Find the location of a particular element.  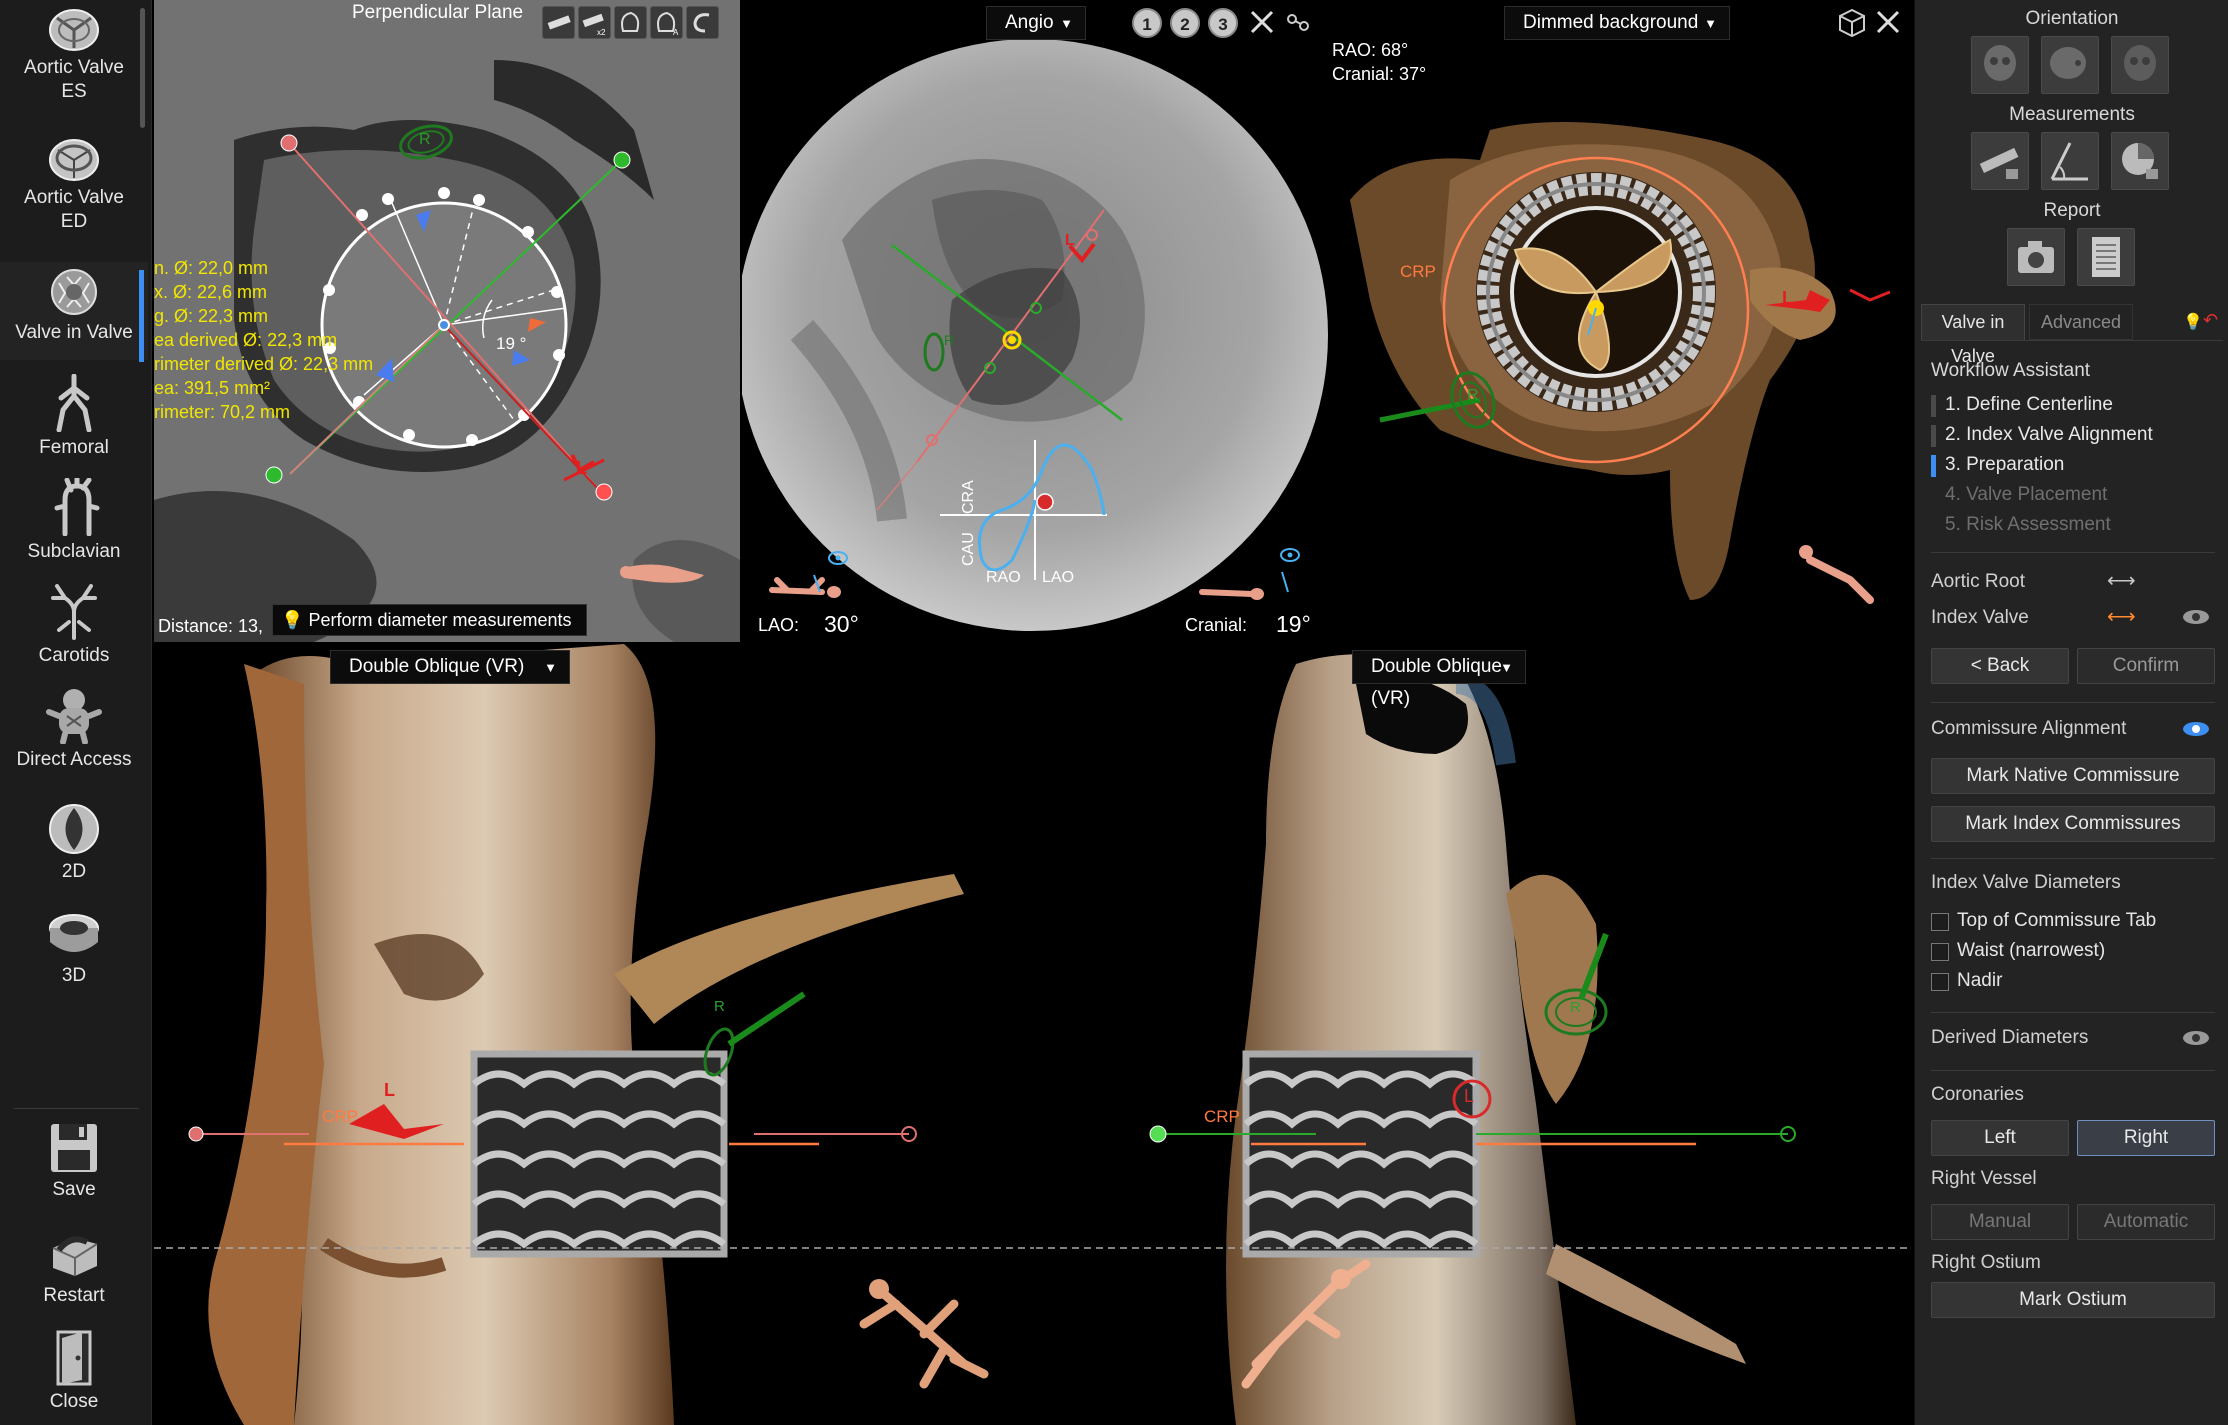

workflow-step-index-valve-alignment: 2. Index Valve Alignment is located at coordinates (2042, 435).